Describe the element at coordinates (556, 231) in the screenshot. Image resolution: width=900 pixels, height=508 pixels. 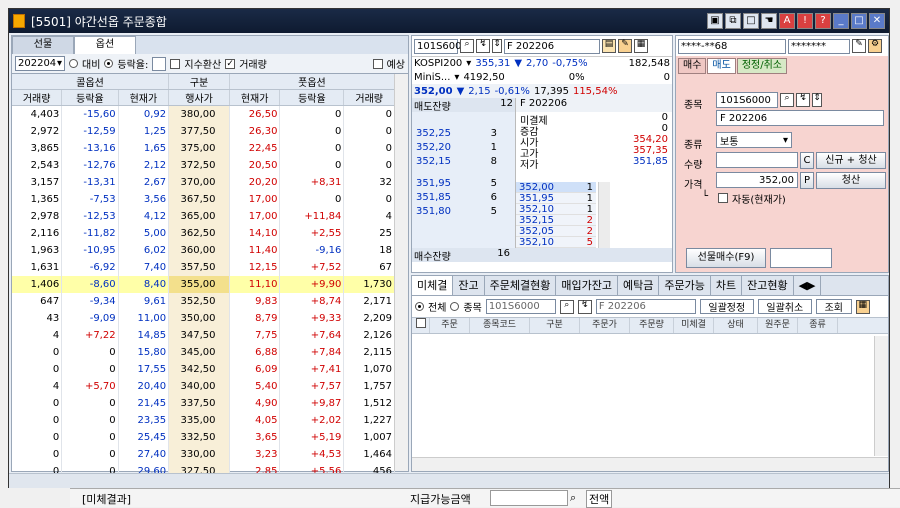
I see `book-level: 352,05 2` at that location.